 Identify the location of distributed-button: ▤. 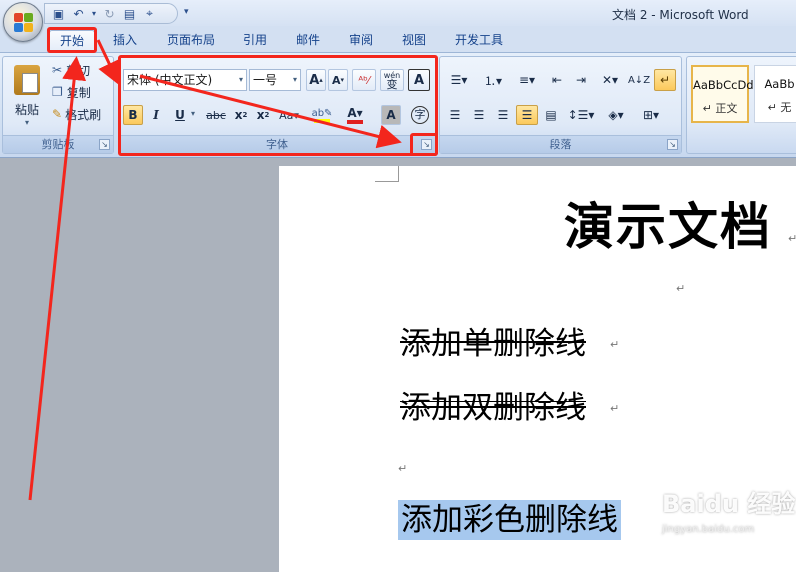
(551, 115).